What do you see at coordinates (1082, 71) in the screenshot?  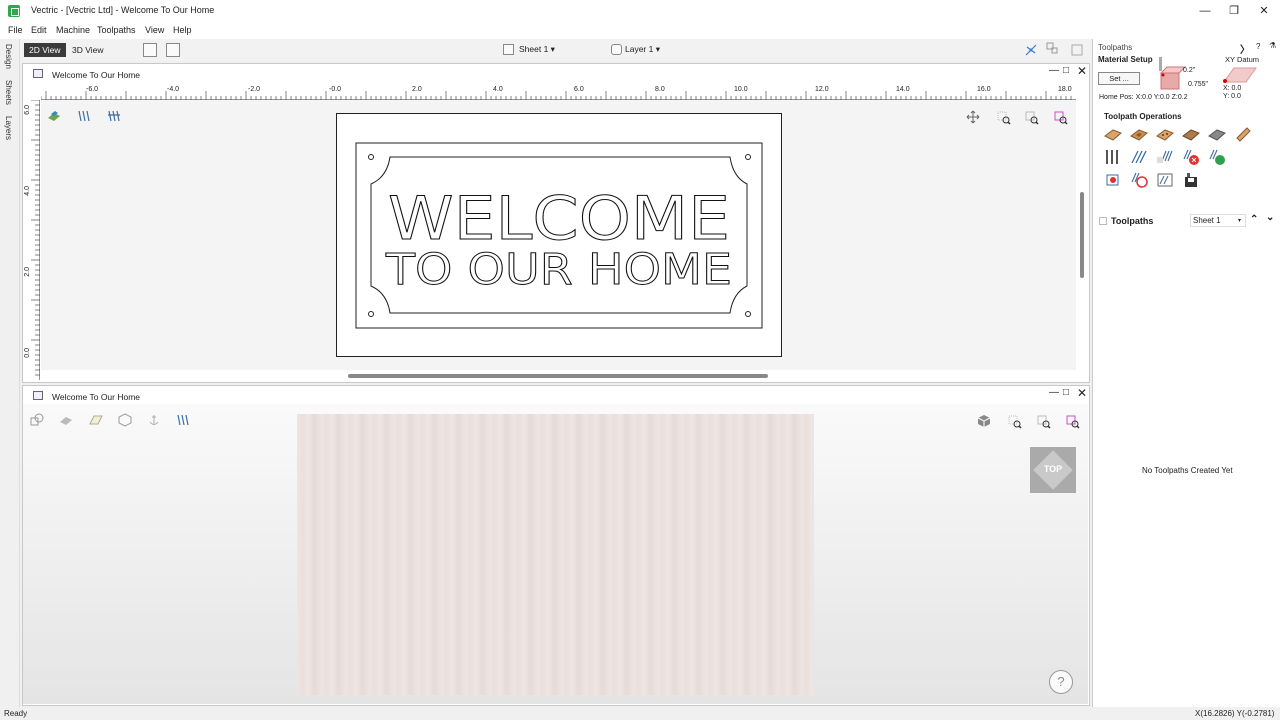 I see `view-2d-close-button: ✕` at bounding box center [1082, 71].